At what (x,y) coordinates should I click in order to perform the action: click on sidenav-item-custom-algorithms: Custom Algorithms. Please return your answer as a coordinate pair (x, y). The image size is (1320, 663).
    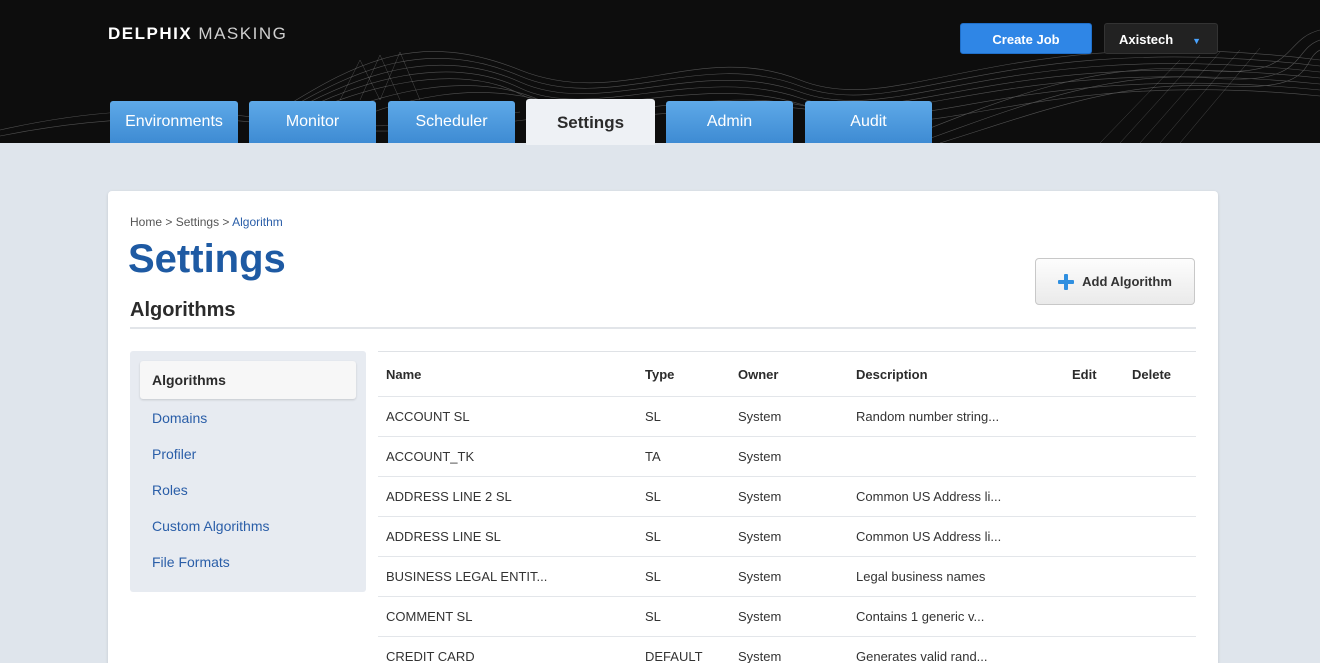
    Looking at the image, I should click on (248, 526).